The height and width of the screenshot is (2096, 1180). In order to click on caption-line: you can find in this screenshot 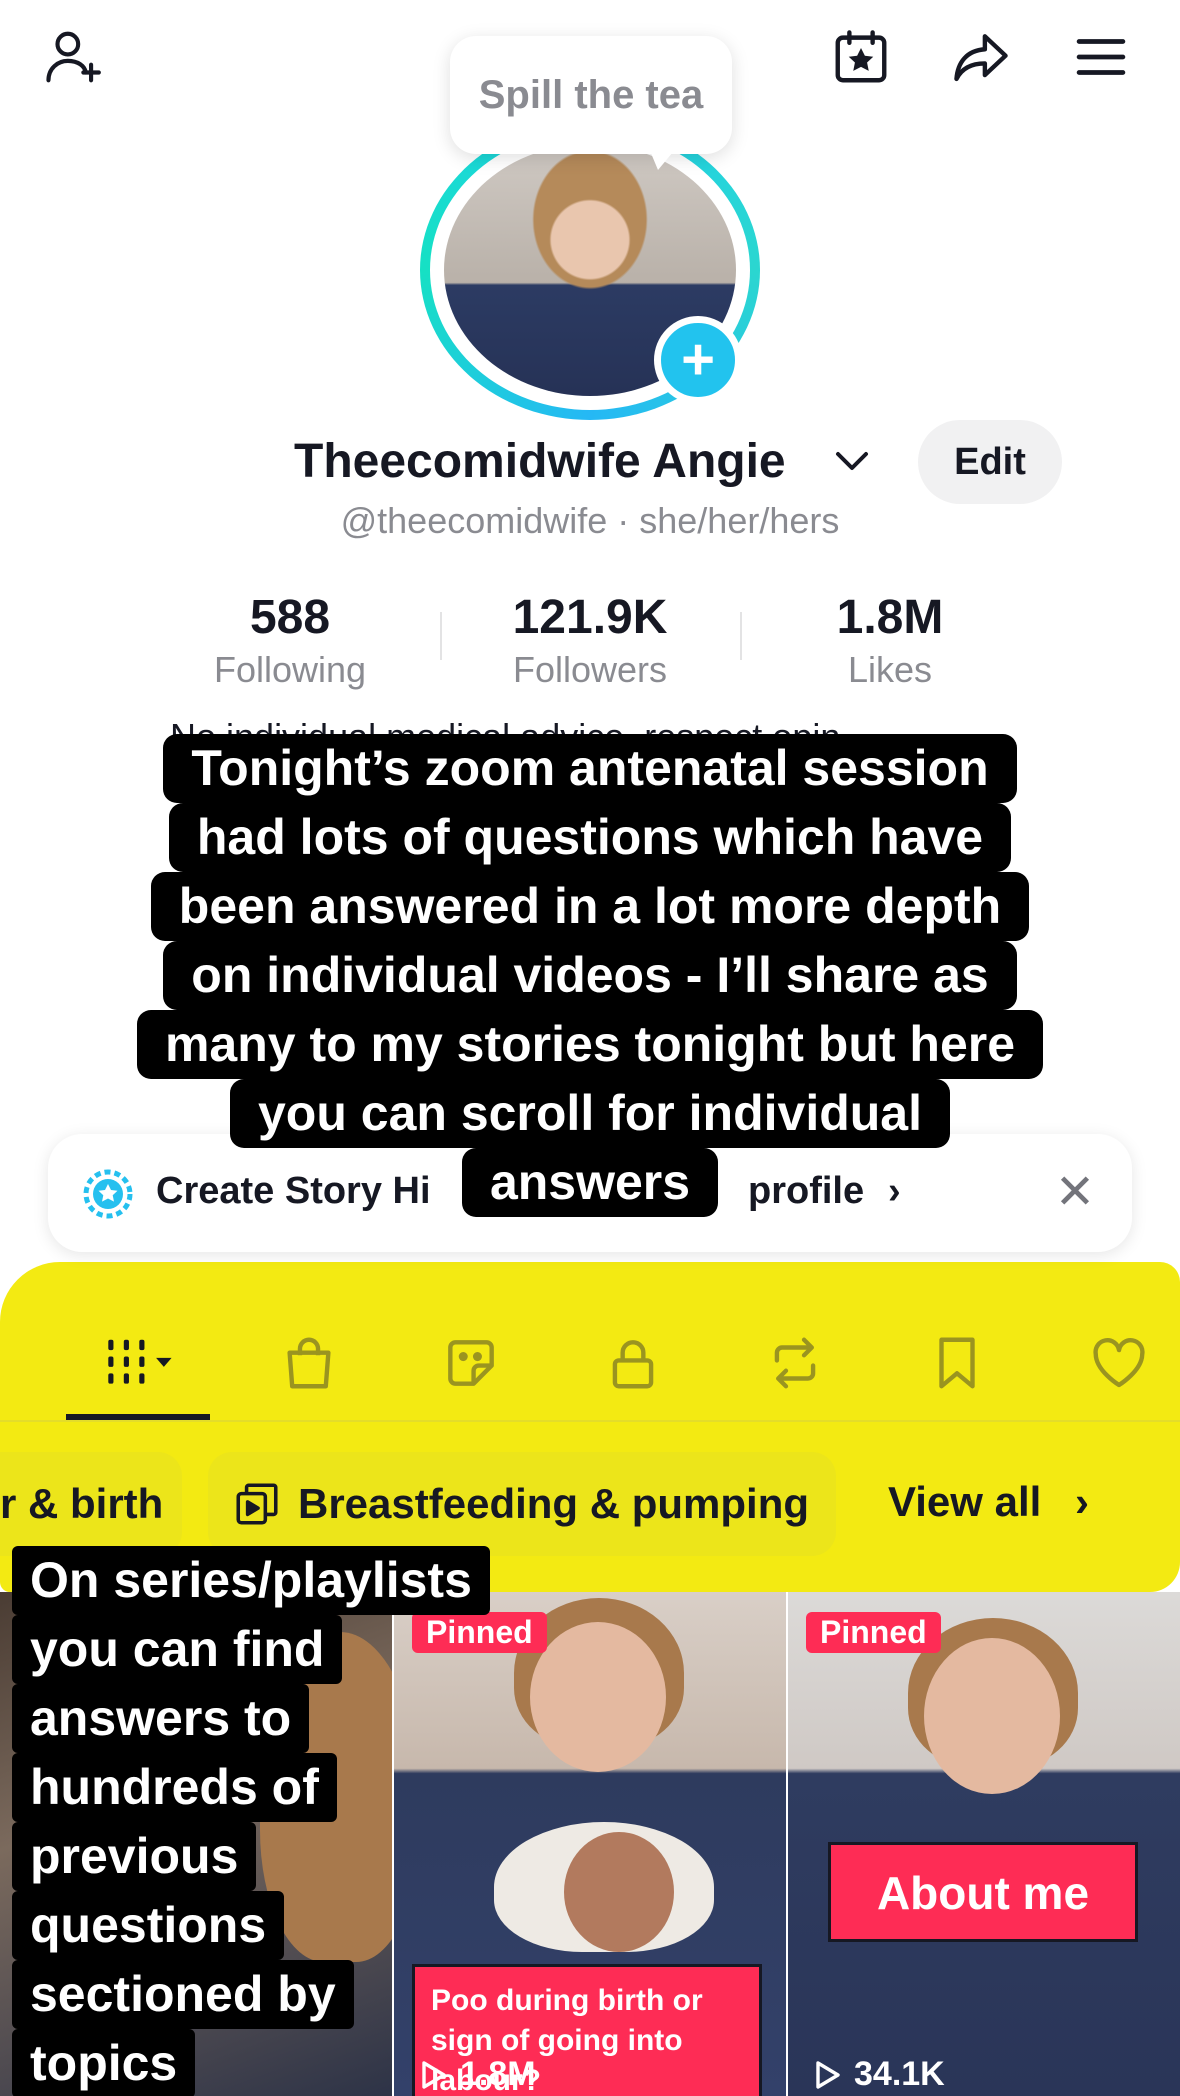, I will do `click(177, 1649)`.